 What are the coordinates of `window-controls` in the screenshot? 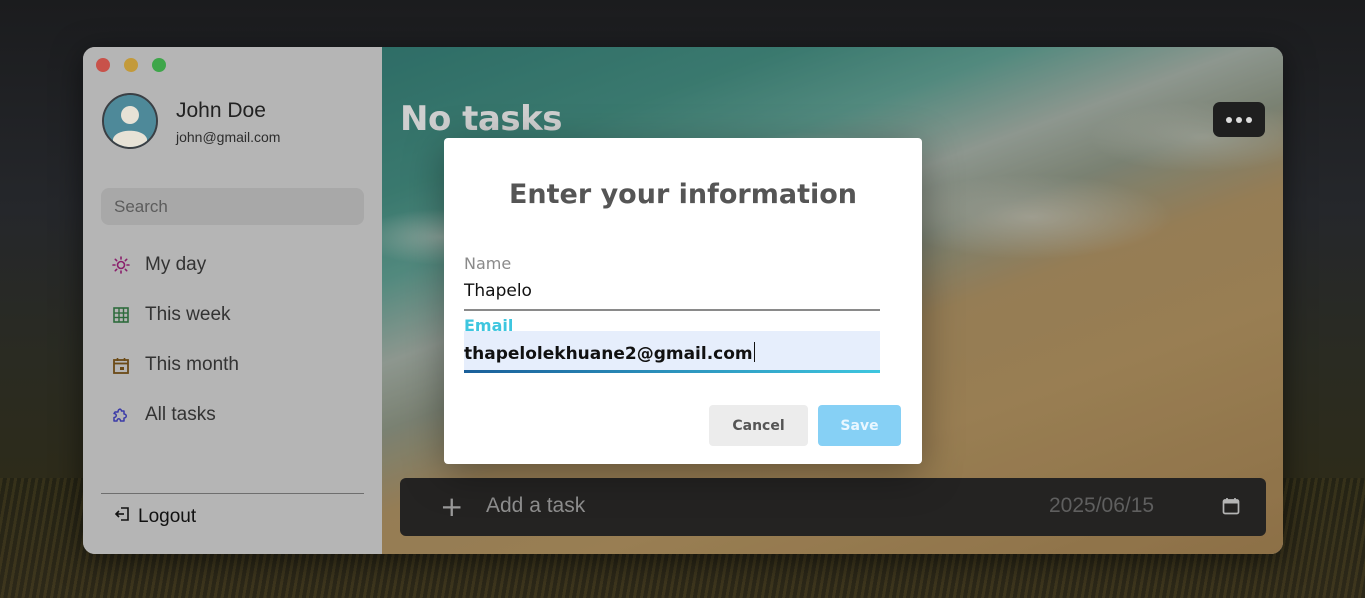 It's located at (131, 65).